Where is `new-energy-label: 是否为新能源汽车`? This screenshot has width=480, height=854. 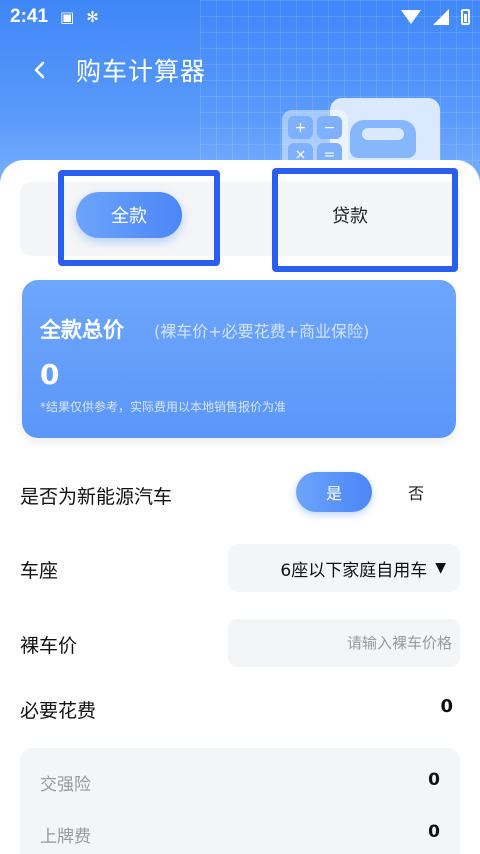 new-energy-label: 是否为新能源汽车 is located at coordinates (96, 497).